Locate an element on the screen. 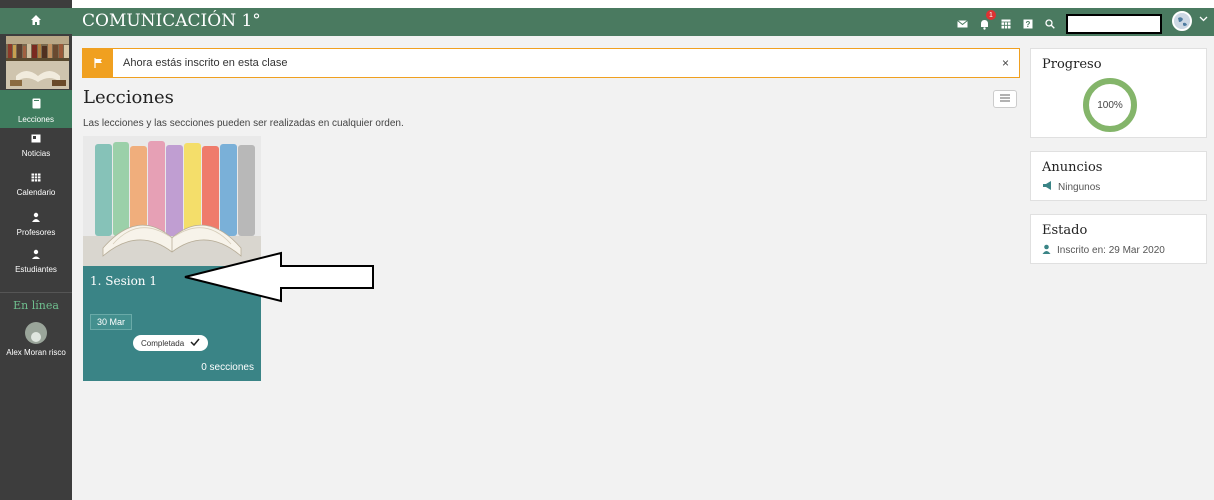 Image resolution: width=1214 pixels, height=500 pixels. announcements-row: Ningunos is located at coordinates (1124, 187).